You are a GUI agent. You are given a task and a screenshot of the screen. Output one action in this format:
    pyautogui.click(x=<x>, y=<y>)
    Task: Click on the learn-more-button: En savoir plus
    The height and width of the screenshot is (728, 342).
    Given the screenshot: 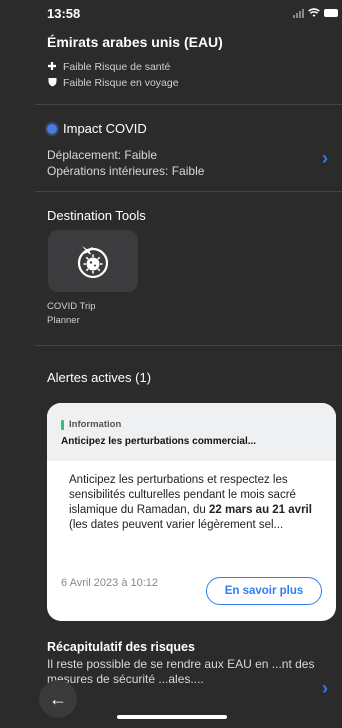 What is the action you would take?
    pyautogui.click(x=264, y=591)
    